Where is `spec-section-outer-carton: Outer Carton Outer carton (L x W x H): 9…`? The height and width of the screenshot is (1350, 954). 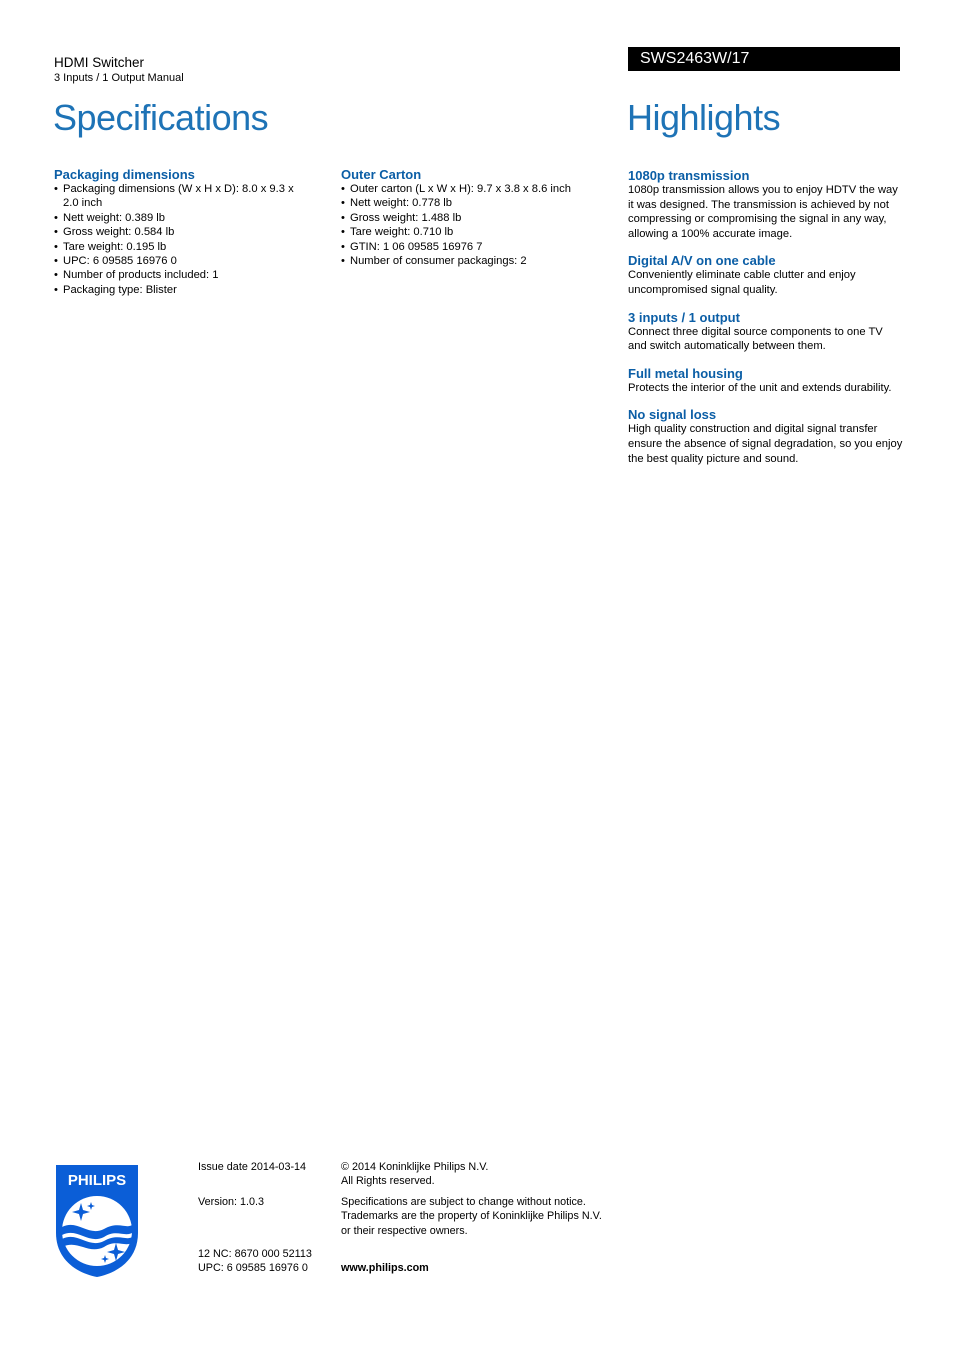
spec-section-outer-carton: Outer Carton Outer carton (L x W x H): 9… is located at coordinates (476, 218).